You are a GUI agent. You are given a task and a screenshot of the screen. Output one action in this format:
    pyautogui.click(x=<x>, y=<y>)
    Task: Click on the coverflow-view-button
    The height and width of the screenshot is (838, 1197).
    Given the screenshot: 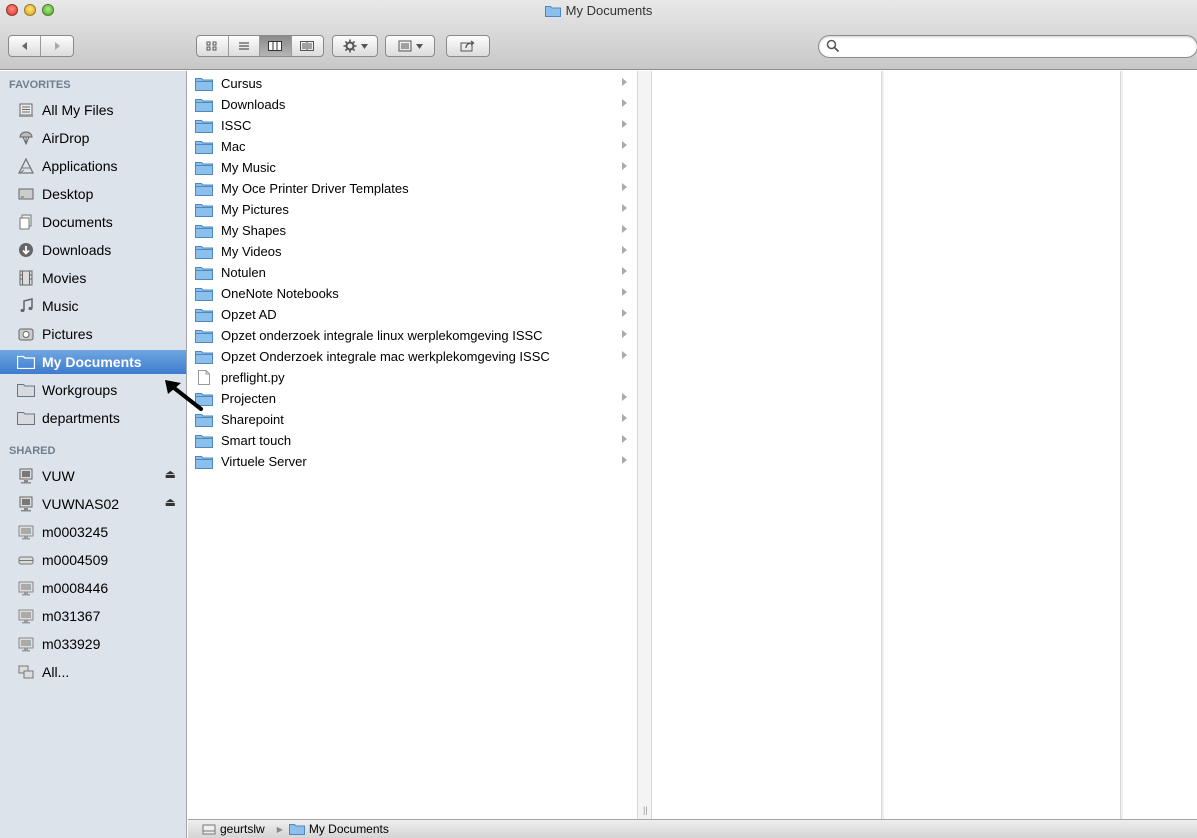 What is the action you would take?
    pyautogui.click(x=307, y=46)
    